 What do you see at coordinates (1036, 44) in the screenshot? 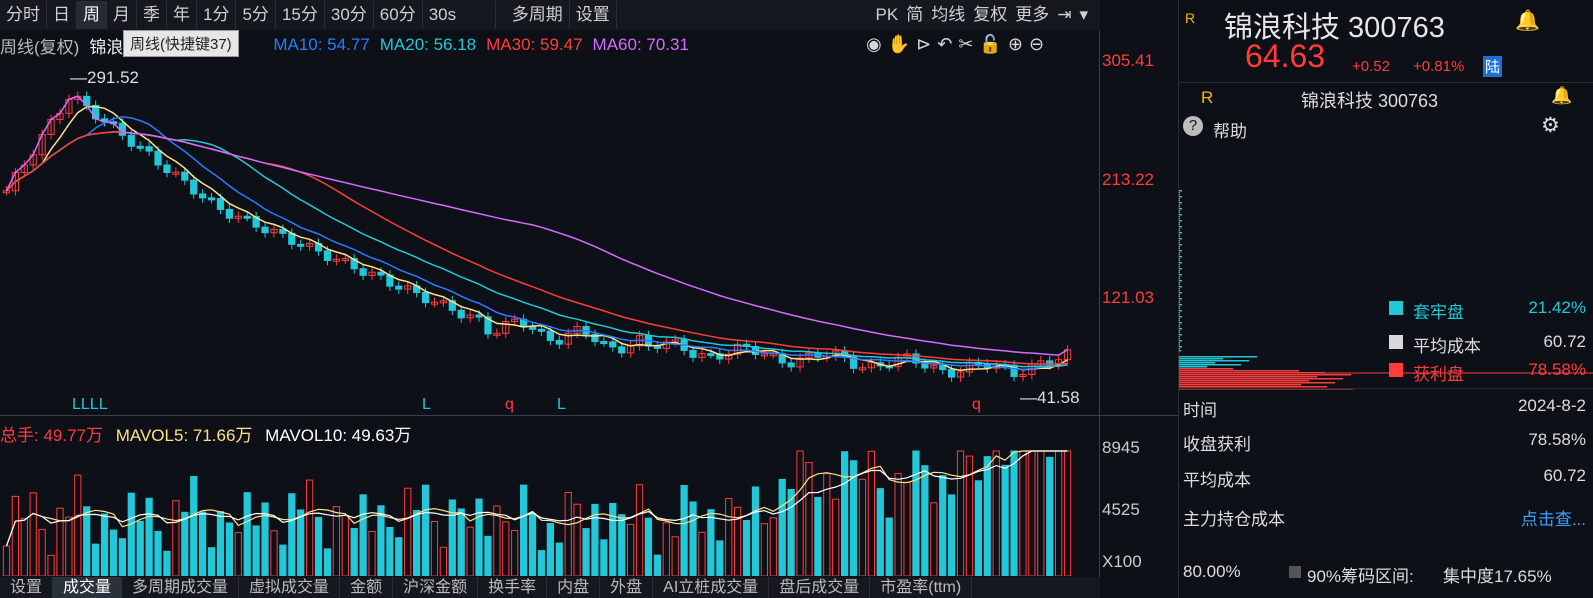
I see `zoom-out-icon: ⊖` at bounding box center [1036, 44].